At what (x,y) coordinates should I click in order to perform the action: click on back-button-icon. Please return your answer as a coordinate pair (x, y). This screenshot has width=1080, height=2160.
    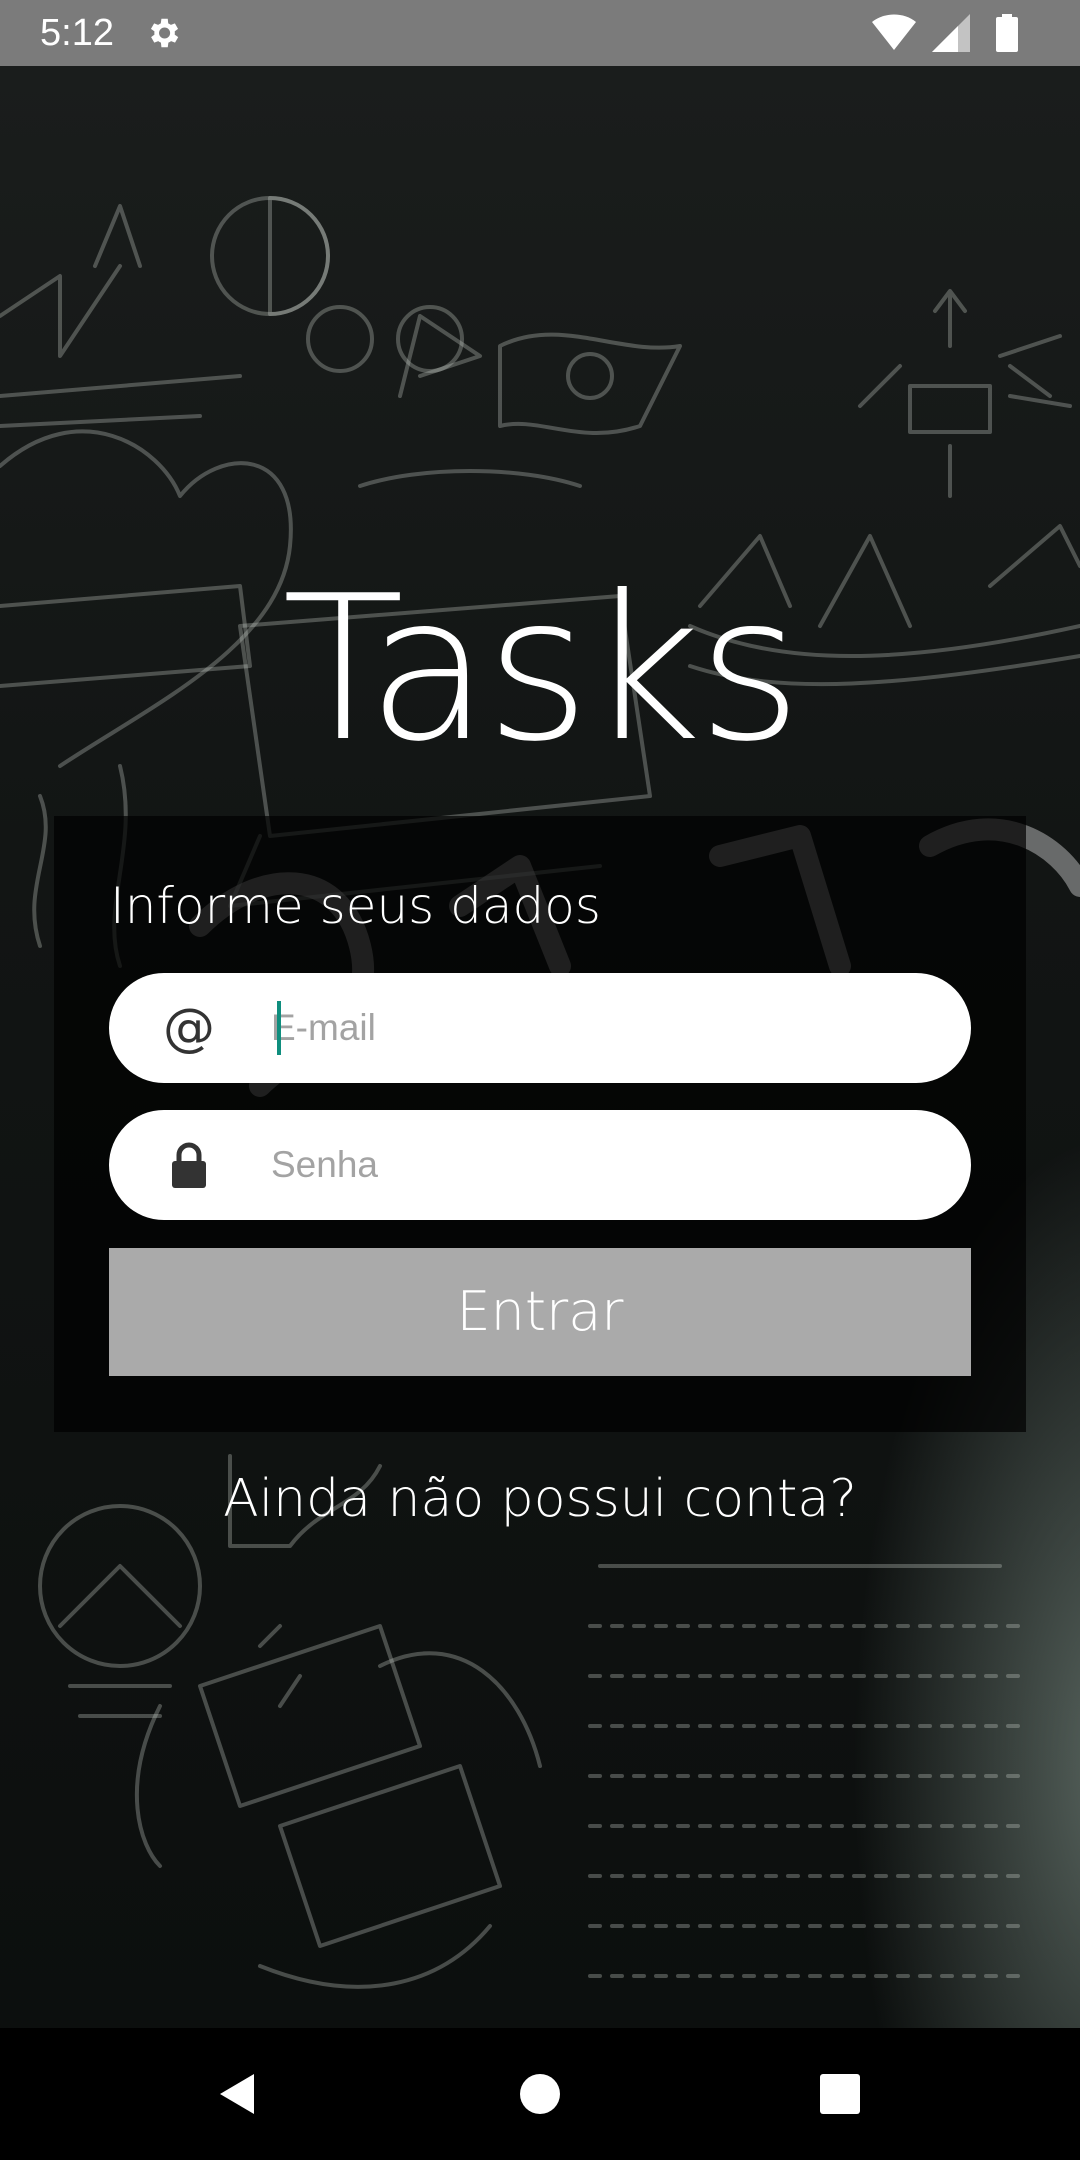
    Looking at the image, I should click on (240, 2094).